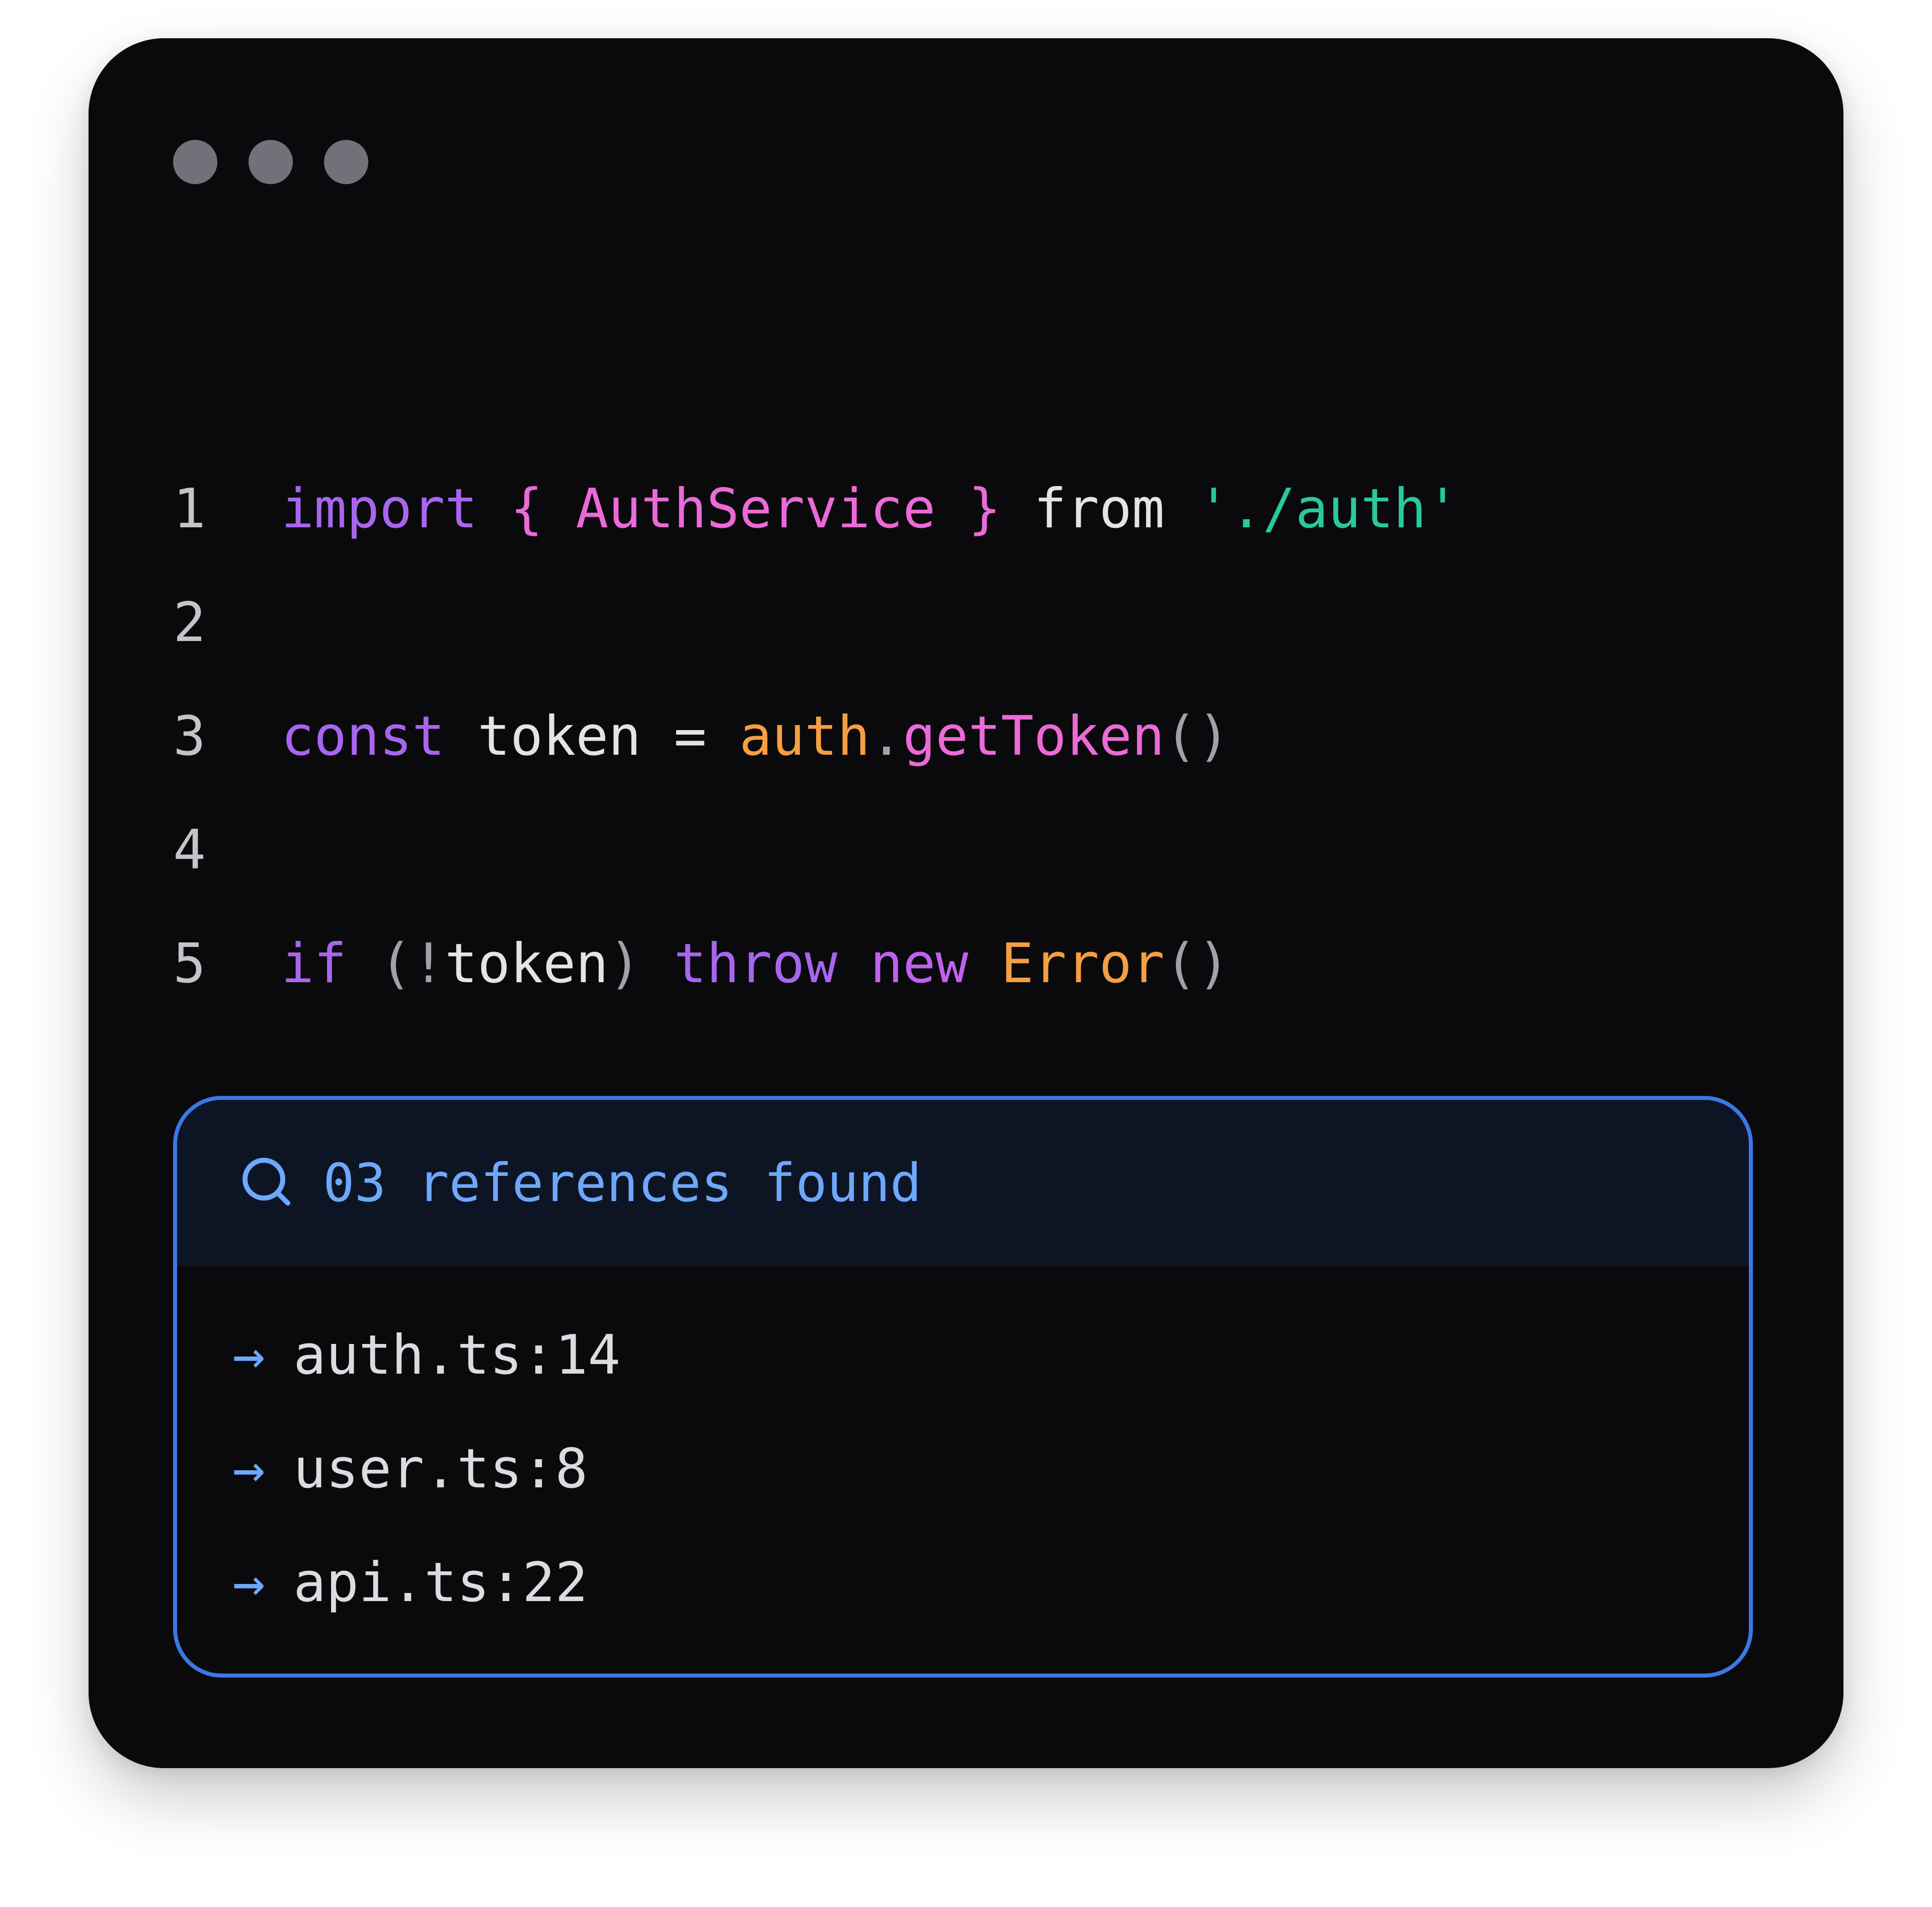  What do you see at coordinates (190, 736) in the screenshot?
I see `line-number: 3` at bounding box center [190, 736].